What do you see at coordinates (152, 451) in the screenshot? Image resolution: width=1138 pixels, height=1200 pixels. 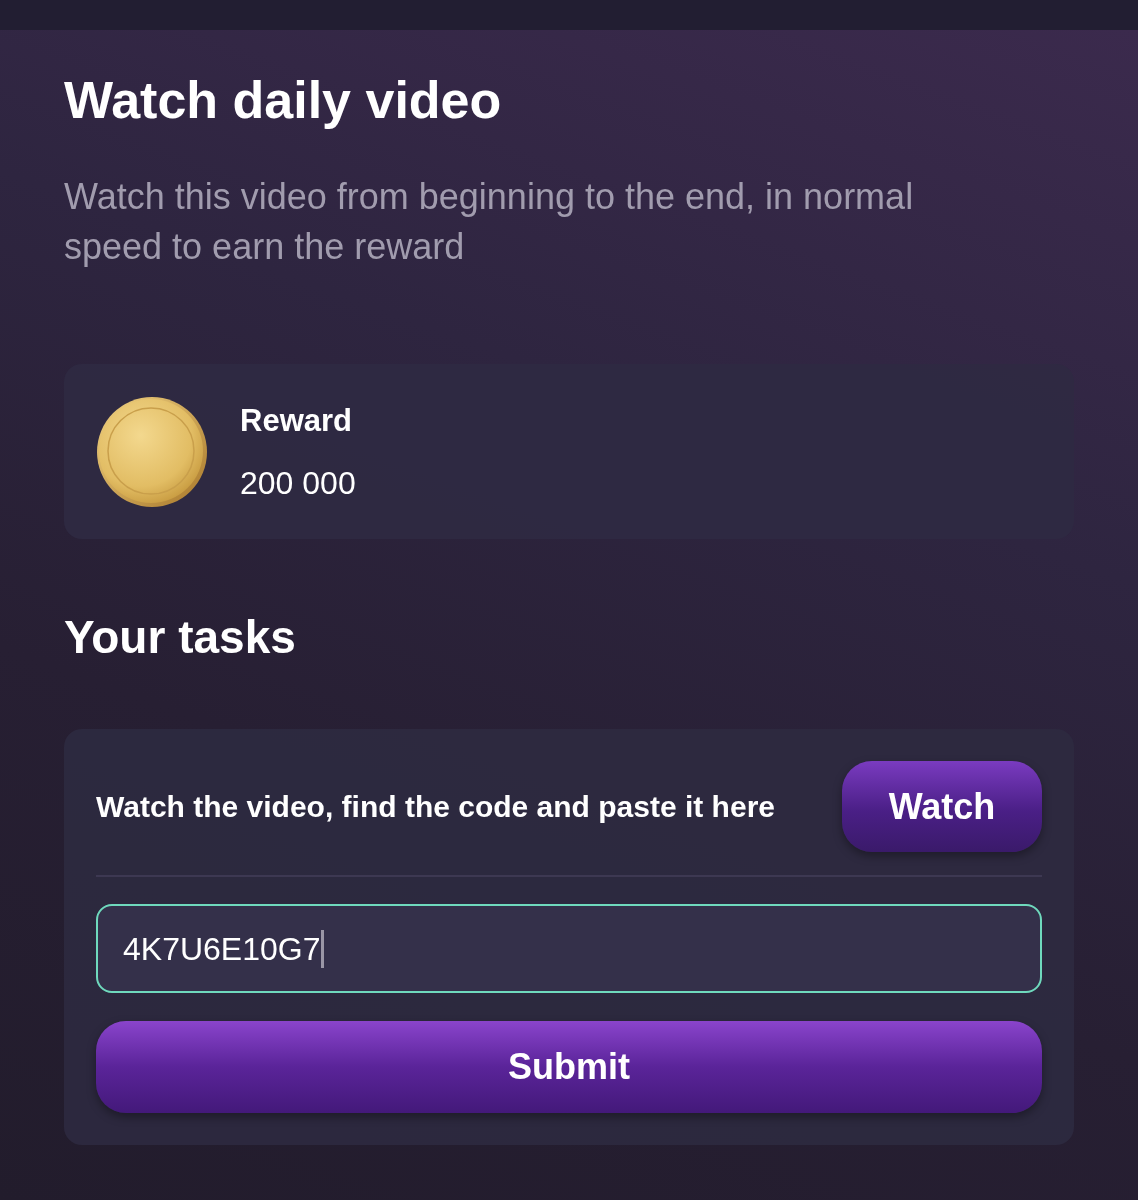 I see `coin-icon` at bounding box center [152, 451].